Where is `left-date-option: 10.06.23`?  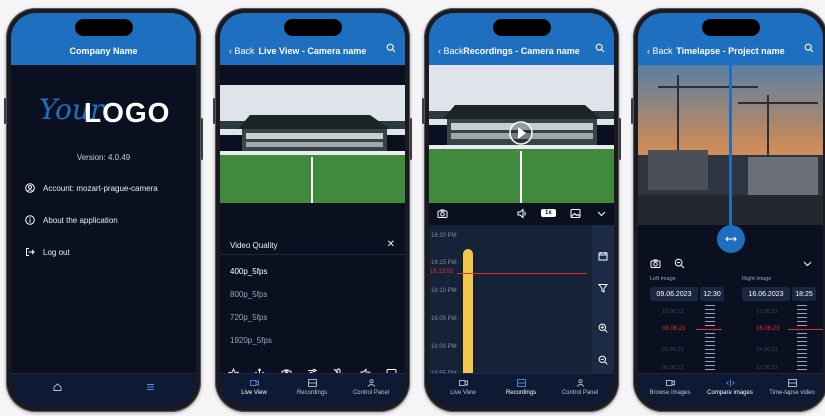 left-date-option: 10.06.23 is located at coordinates (672, 312).